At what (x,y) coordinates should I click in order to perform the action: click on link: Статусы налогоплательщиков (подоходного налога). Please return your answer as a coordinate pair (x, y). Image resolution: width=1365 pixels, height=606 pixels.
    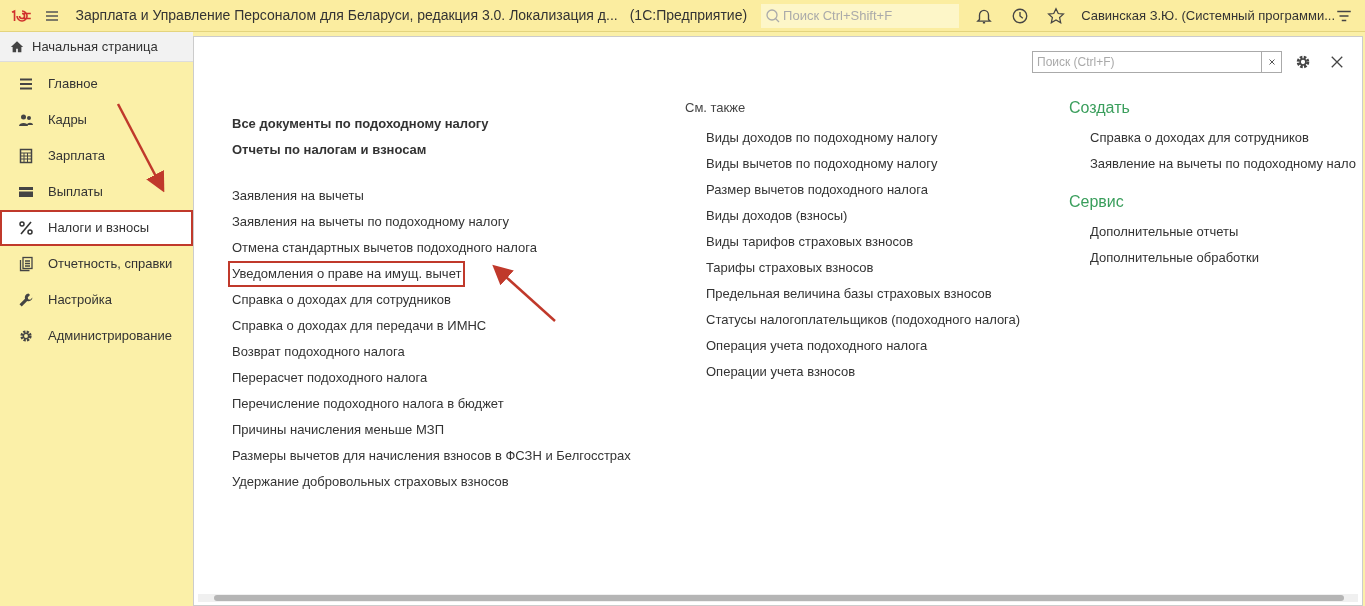
    Looking at the image, I should click on (863, 320).